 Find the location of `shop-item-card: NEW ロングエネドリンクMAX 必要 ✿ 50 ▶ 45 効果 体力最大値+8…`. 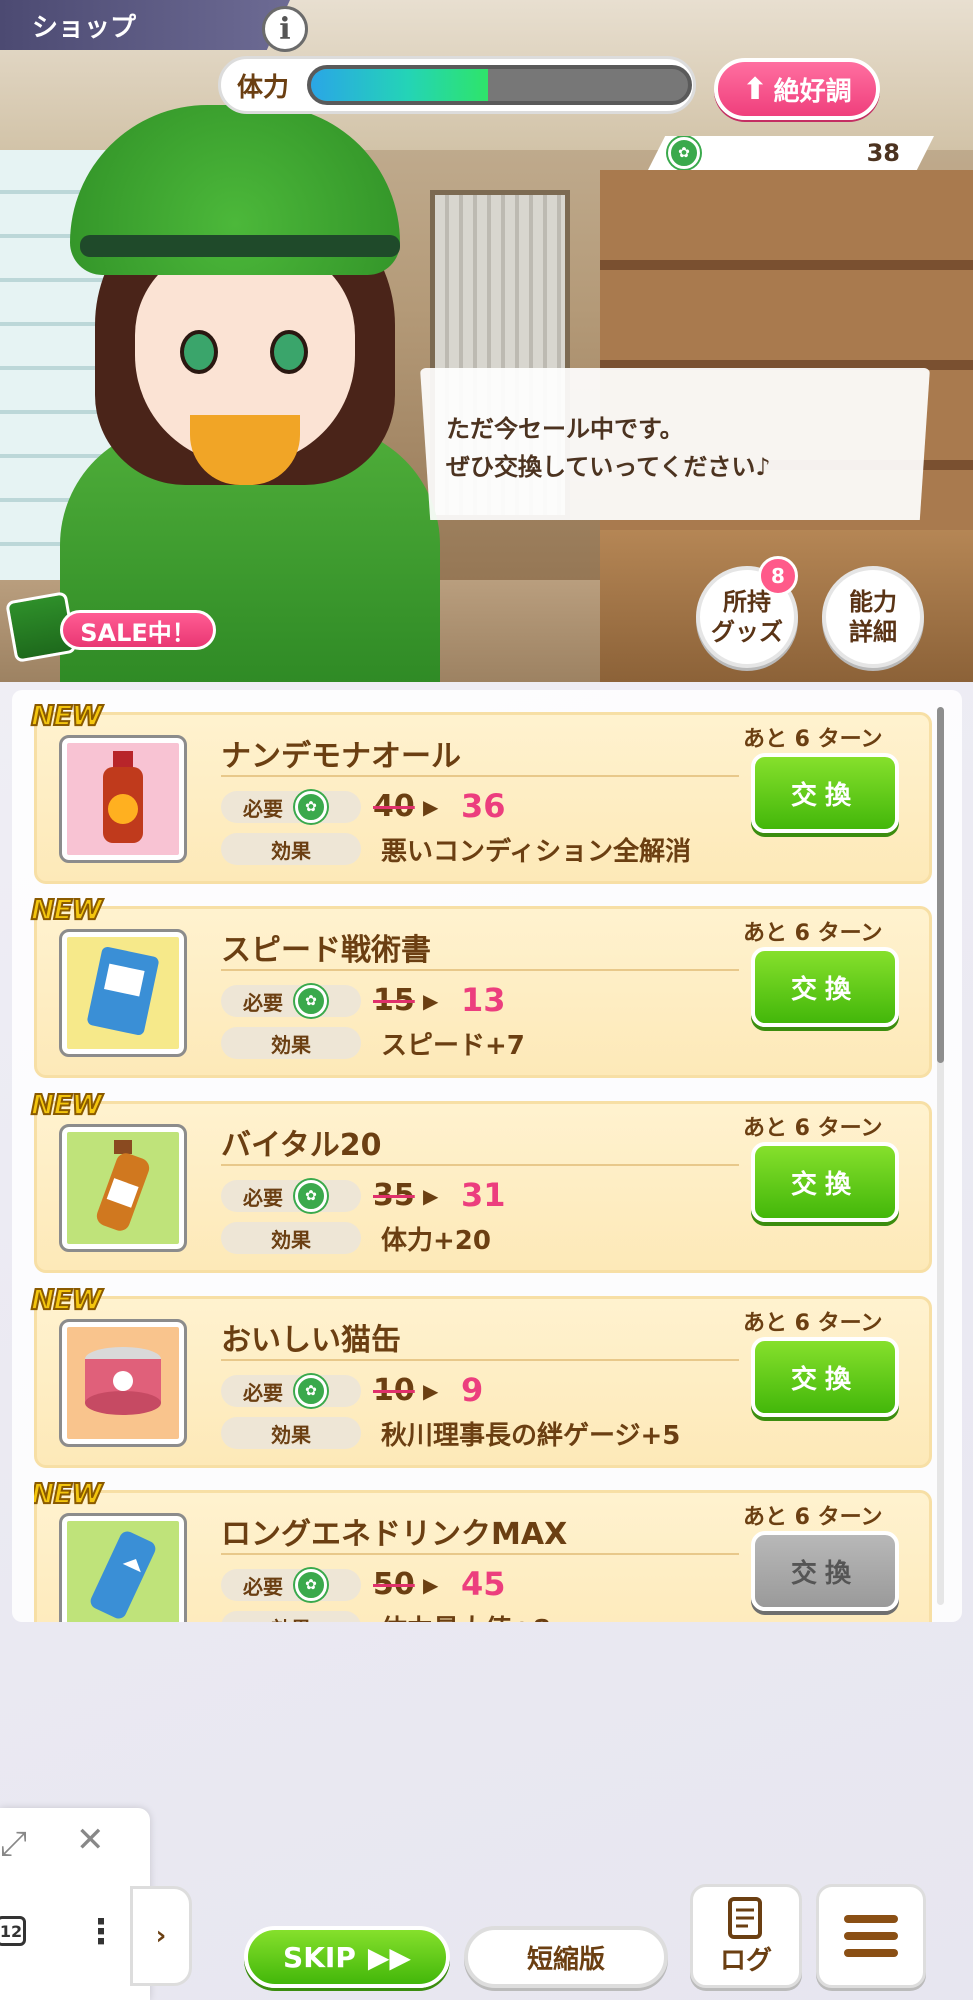

shop-item-card: NEW ロングエネドリンクMAX 必要 ✿ 50 ▶ 45 効果 体力最大値+8… is located at coordinates (483, 1549).